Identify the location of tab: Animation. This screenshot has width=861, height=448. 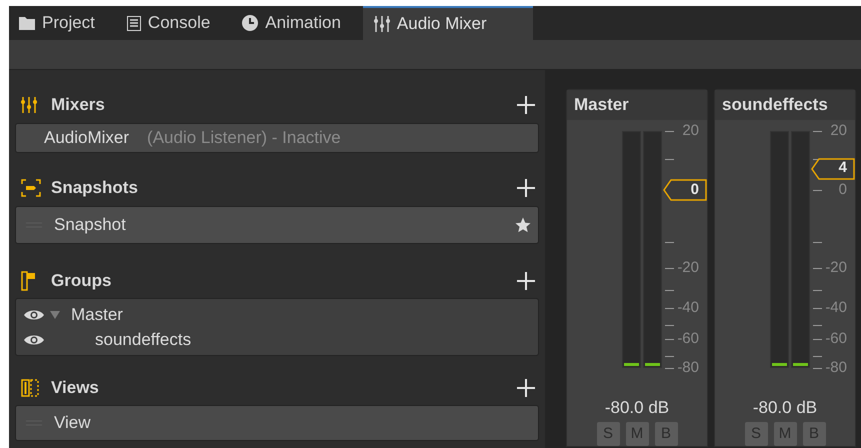
(291, 23).